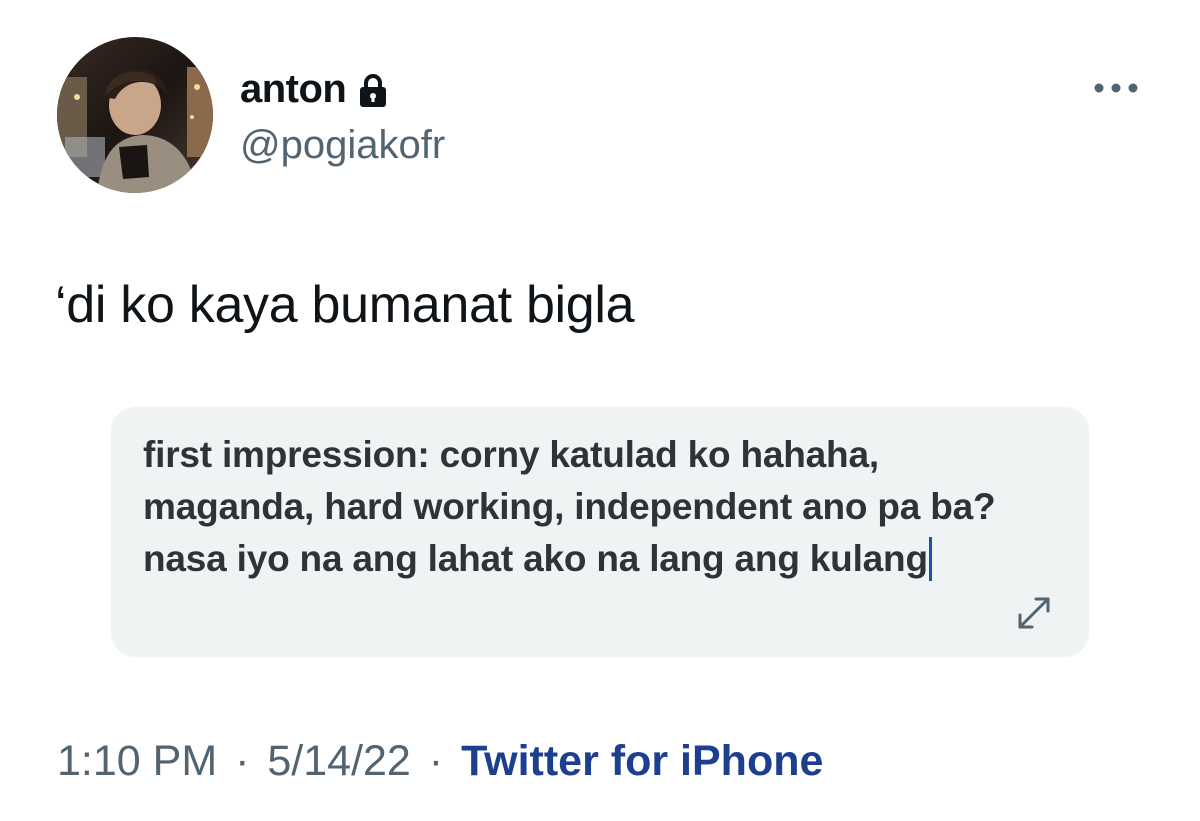  Describe the element at coordinates (930, 559) in the screenshot. I see `text-caret` at that location.